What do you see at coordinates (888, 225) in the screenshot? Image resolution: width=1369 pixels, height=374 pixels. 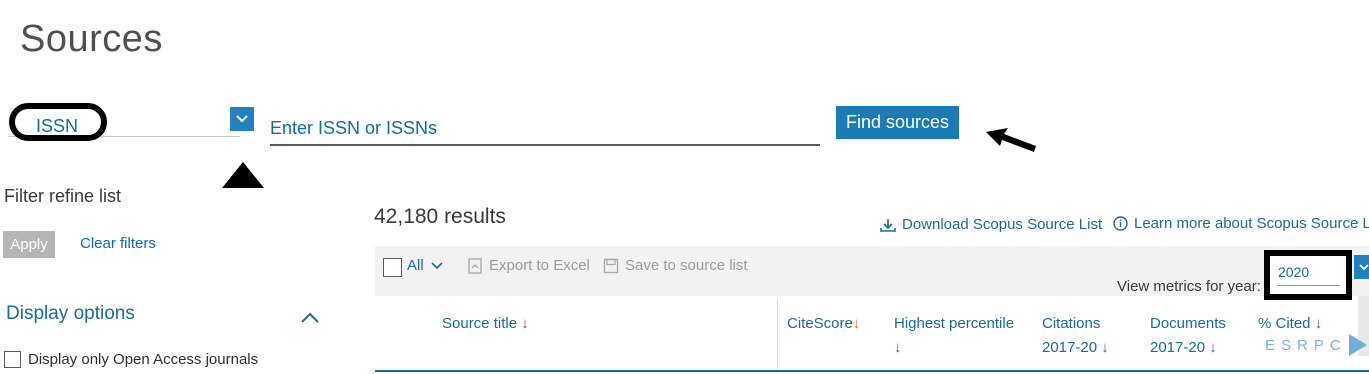 I see `download-icon` at bounding box center [888, 225].